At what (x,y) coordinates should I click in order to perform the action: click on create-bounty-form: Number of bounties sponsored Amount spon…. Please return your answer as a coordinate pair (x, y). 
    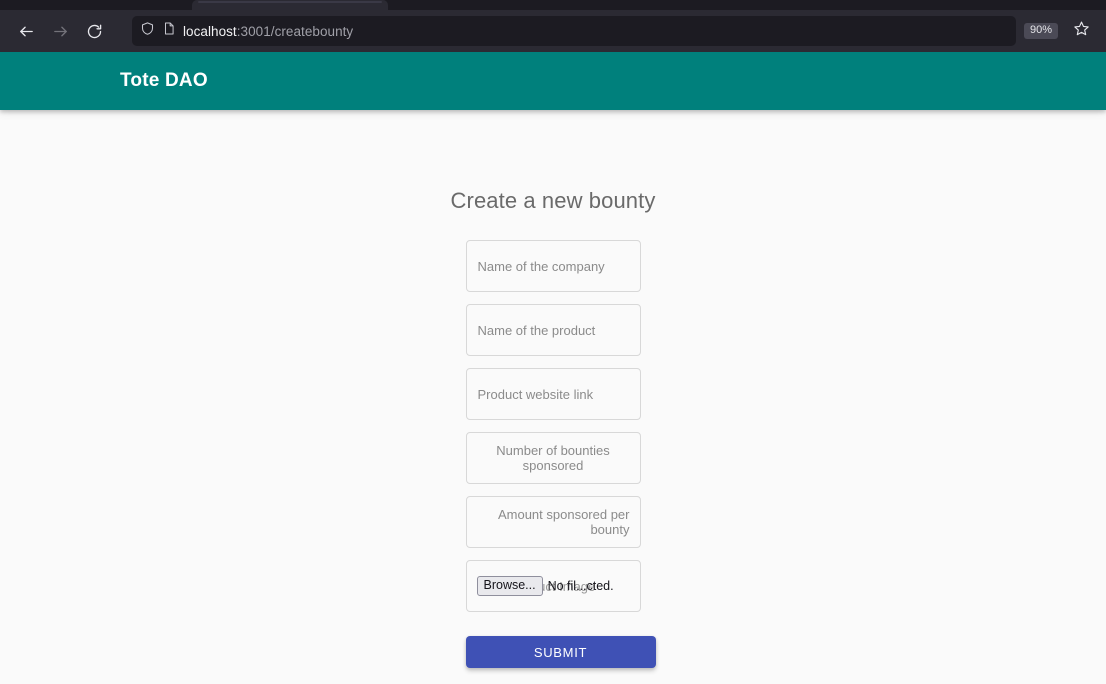
    Looking at the image, I should click on (560, 441).